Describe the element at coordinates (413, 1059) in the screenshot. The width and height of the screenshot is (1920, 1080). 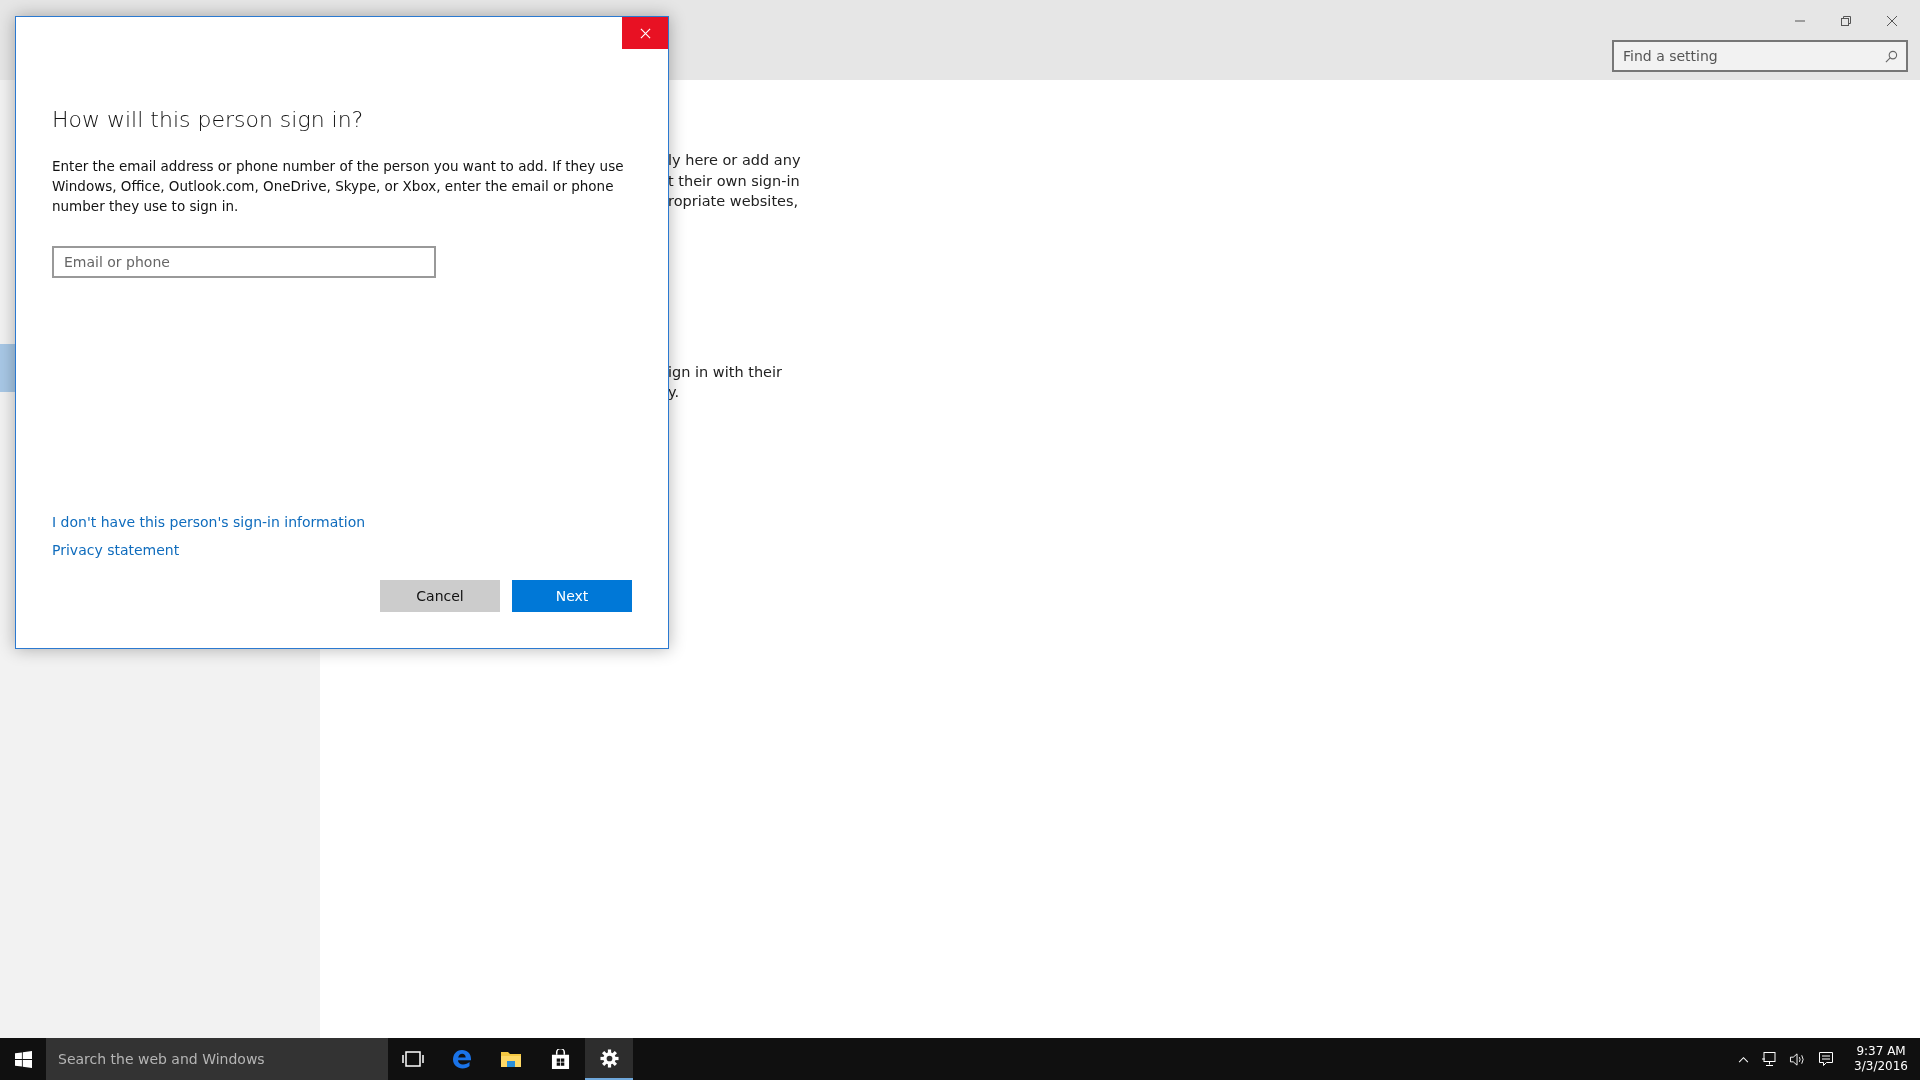
I see `task-view-icon` at that location.